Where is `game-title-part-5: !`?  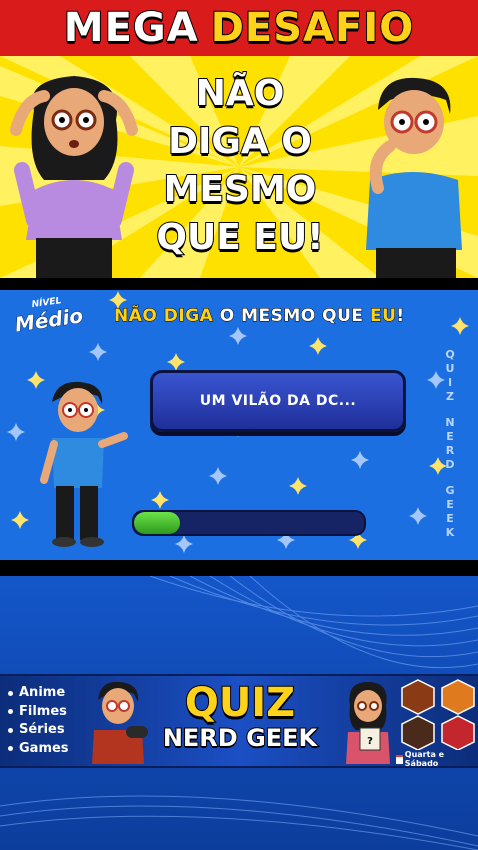
game-title-part-5: ! is located at coordinates (400, 316).